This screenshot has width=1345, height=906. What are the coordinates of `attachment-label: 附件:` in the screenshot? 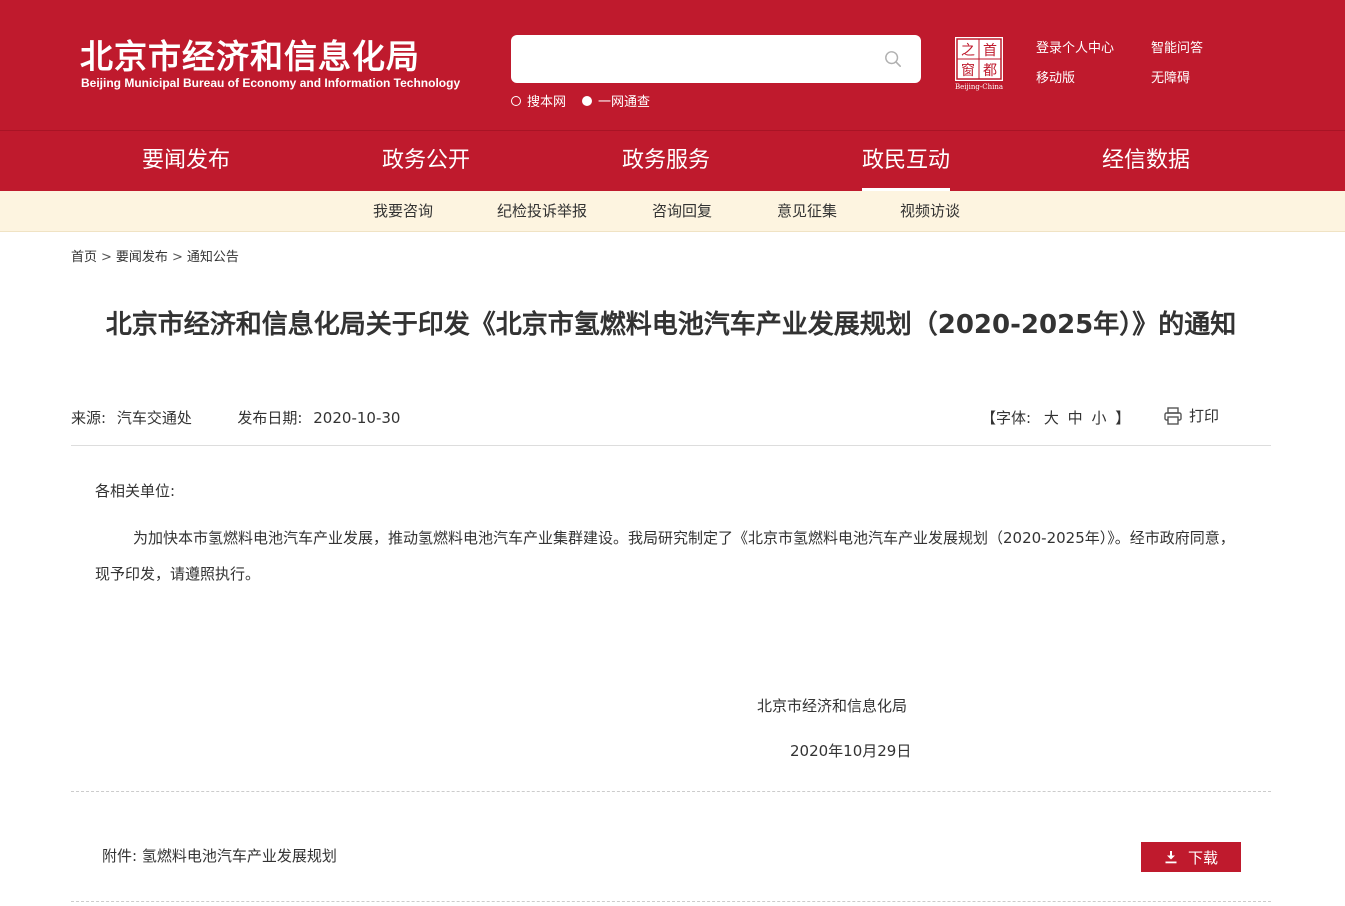 It's located at (120, 856).